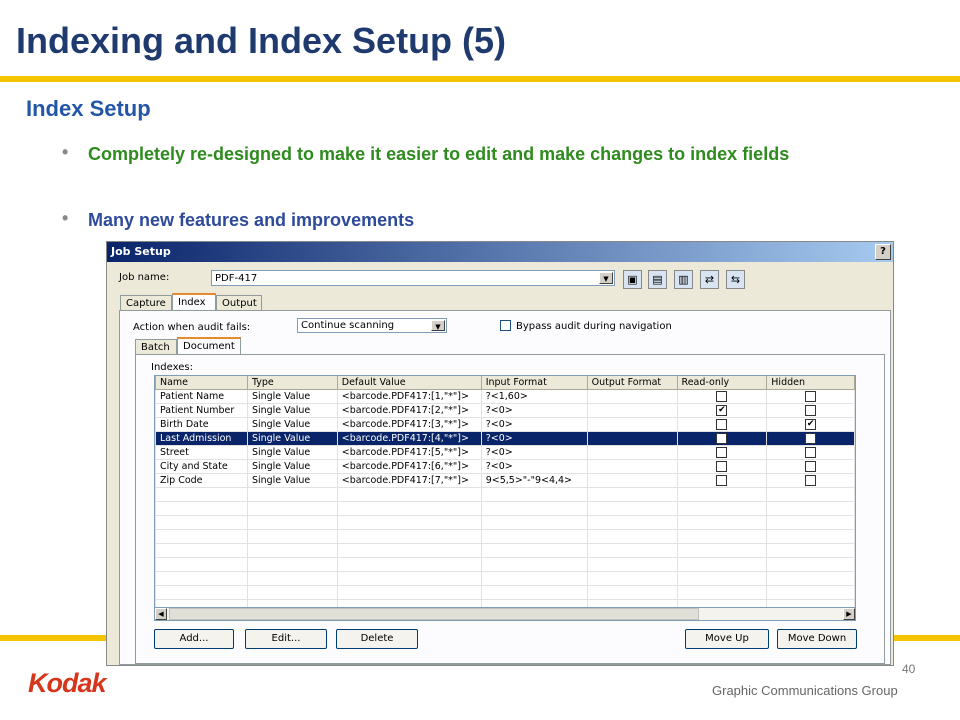 This screenshot has height=720, width=960. Describe the element at coordinates (709, 279) in the screenshot. I see `import-icon: ⇄` at that location.